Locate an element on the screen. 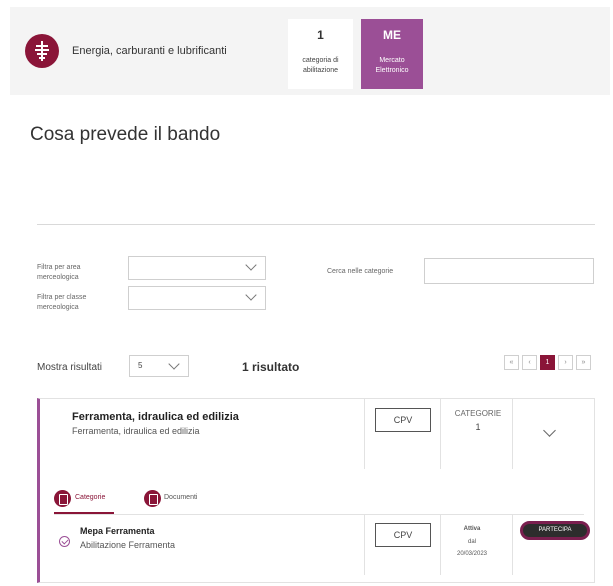 This screenshot has height=586, width=613. filter-class-label-2: merceologica is located at coordinates (58, 307).